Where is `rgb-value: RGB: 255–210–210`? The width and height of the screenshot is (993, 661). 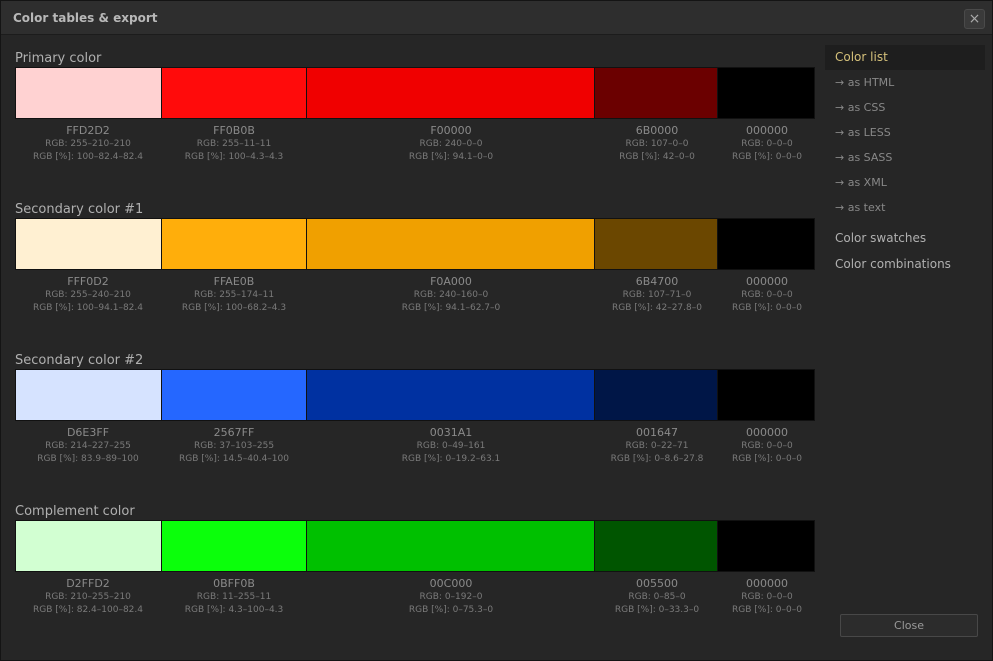
rgb-value: RGB: 255–210–210 is located at coordinates (88, 144).